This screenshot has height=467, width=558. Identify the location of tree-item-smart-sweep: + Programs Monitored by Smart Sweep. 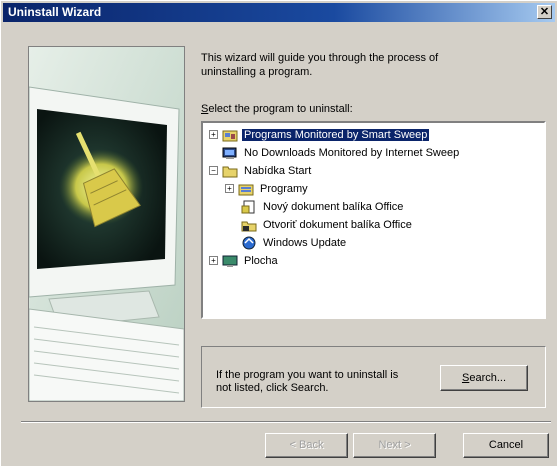
(319, 134).